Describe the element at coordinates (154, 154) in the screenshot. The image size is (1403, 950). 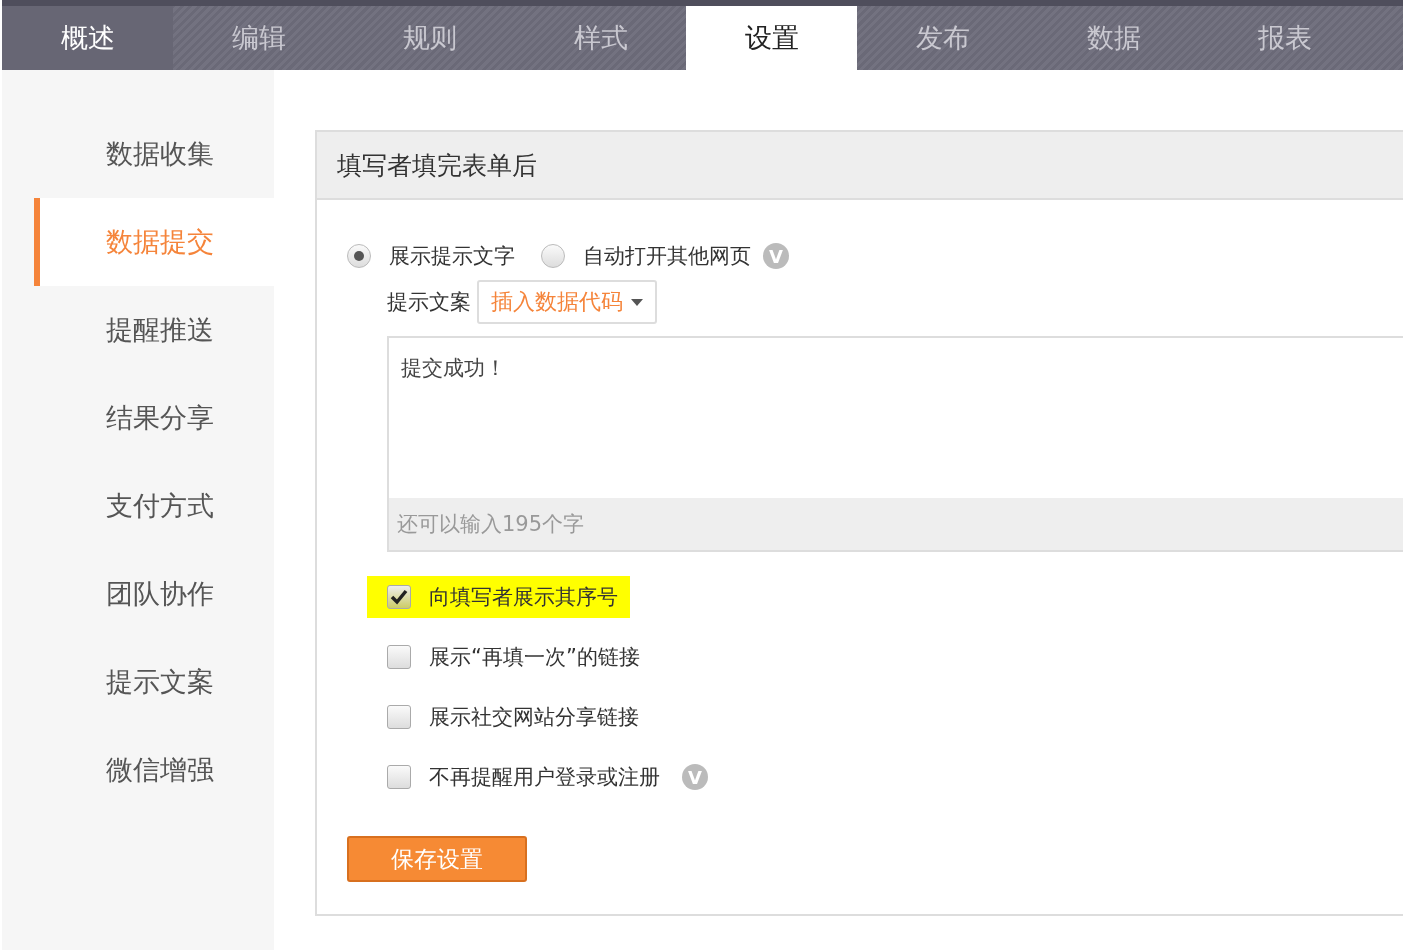
I see `sidebar-item: 数据收集` at that location.